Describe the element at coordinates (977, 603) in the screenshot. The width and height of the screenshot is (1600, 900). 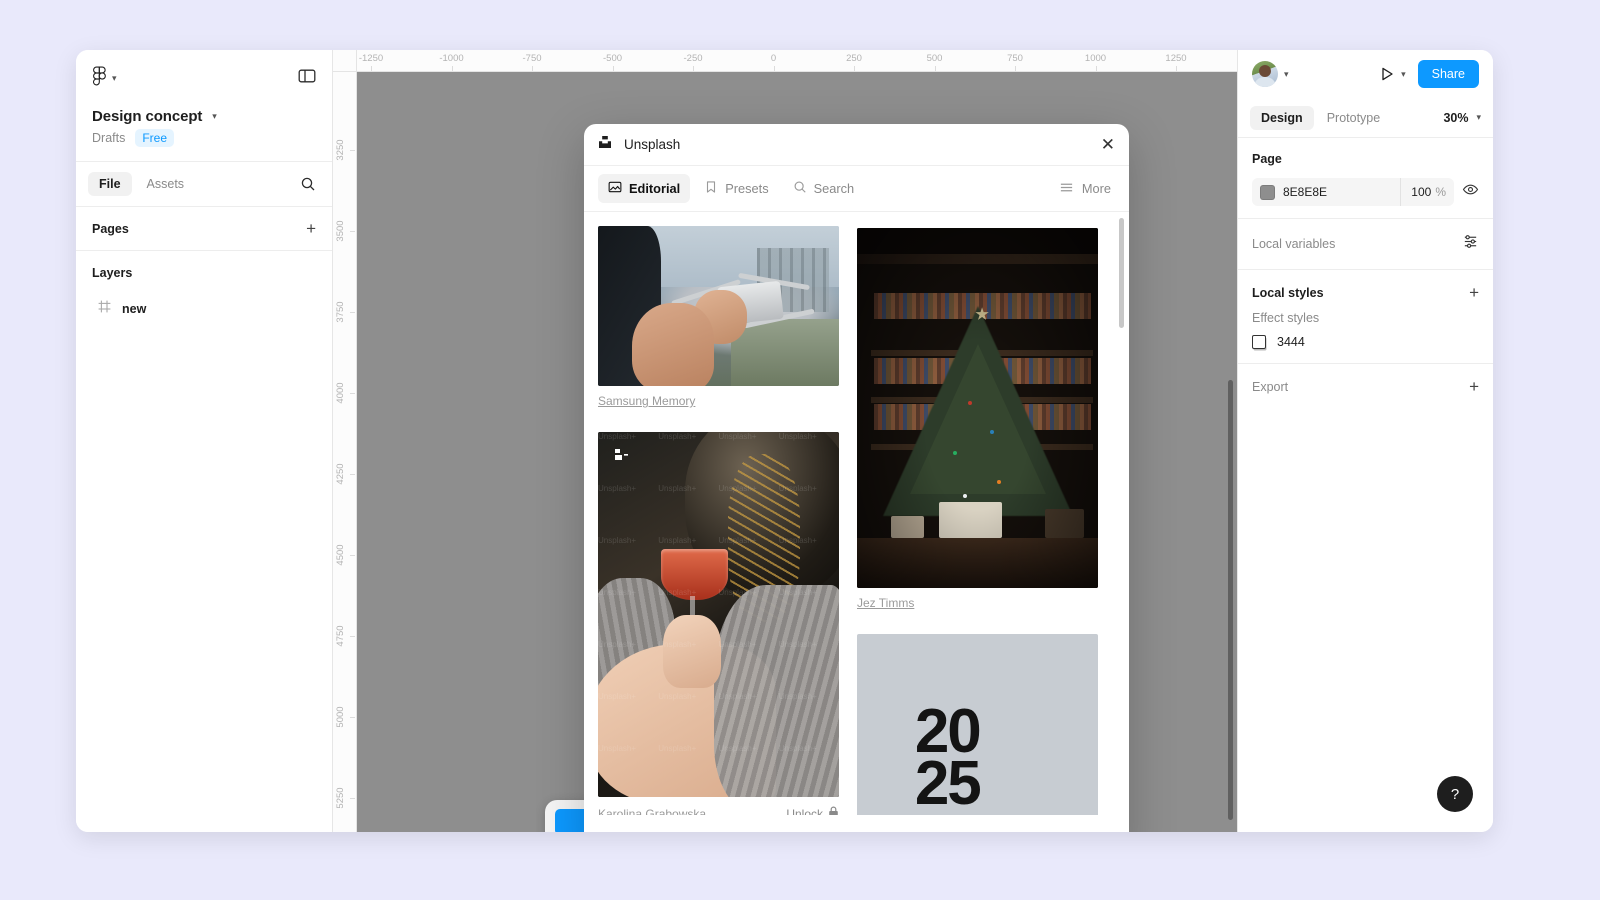
I see `photo-credit-row: Jez Timms` at that location.